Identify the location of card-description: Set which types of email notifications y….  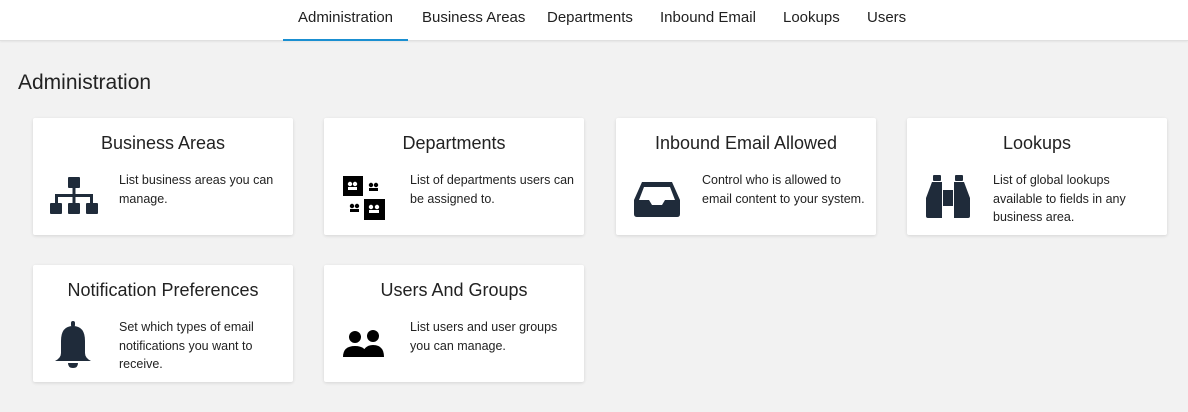
(186, 345).